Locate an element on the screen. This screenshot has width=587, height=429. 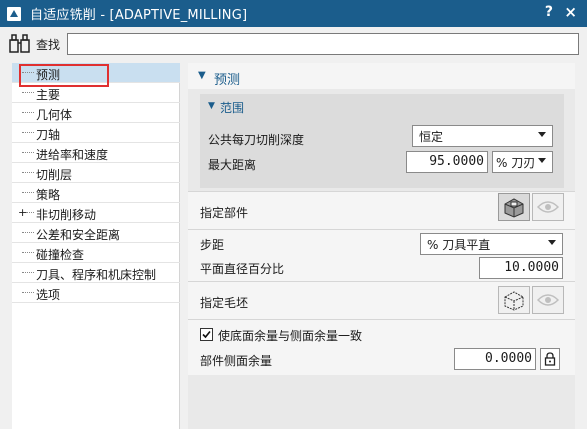
tree-item-geometry: 几何体 is located at coordinates (96, 113).